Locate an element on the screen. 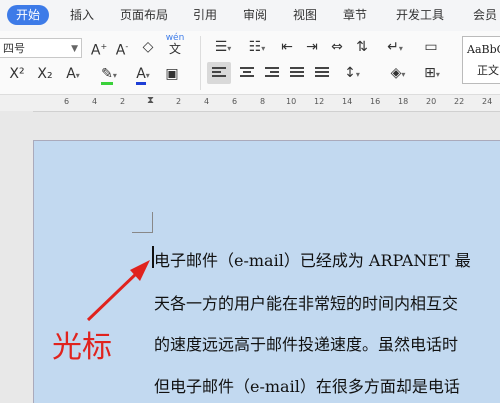  align-left-icon is located at coordinates (219, 73).